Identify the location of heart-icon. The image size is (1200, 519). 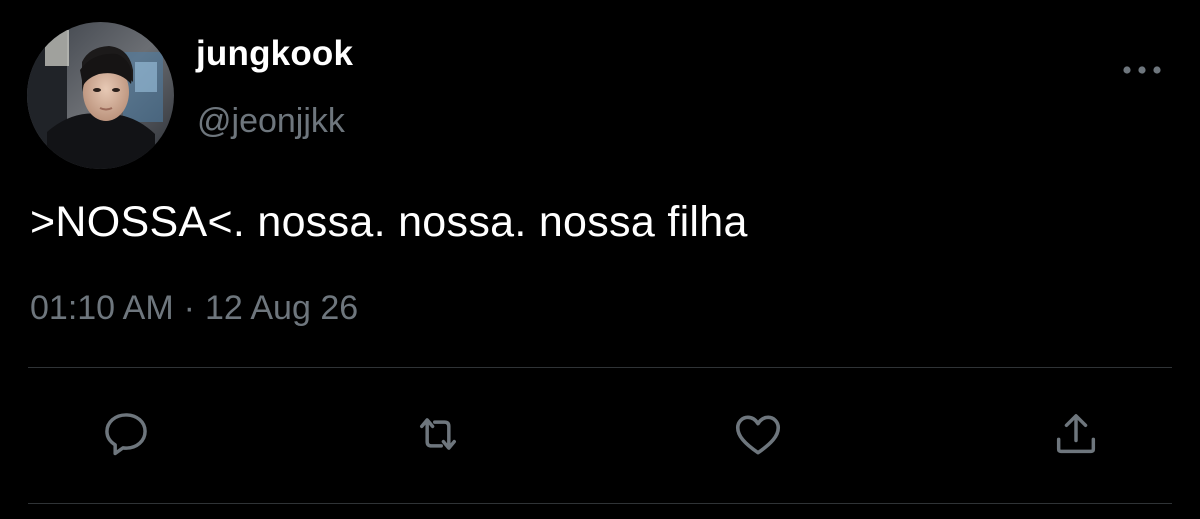
(758, 435).